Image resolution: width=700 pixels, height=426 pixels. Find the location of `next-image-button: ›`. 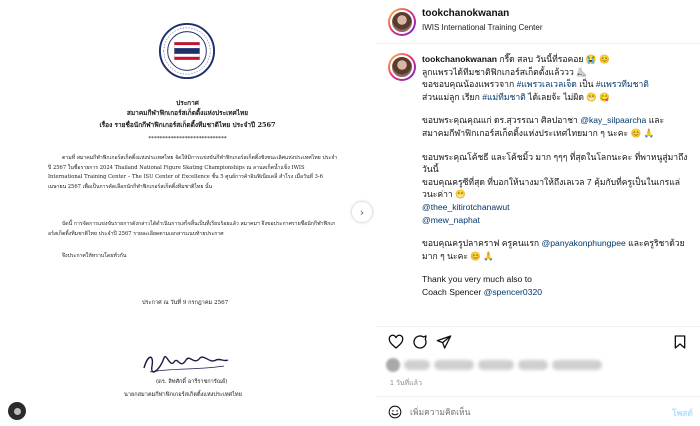

next-image-button: › is located at coordinates (362, 212).